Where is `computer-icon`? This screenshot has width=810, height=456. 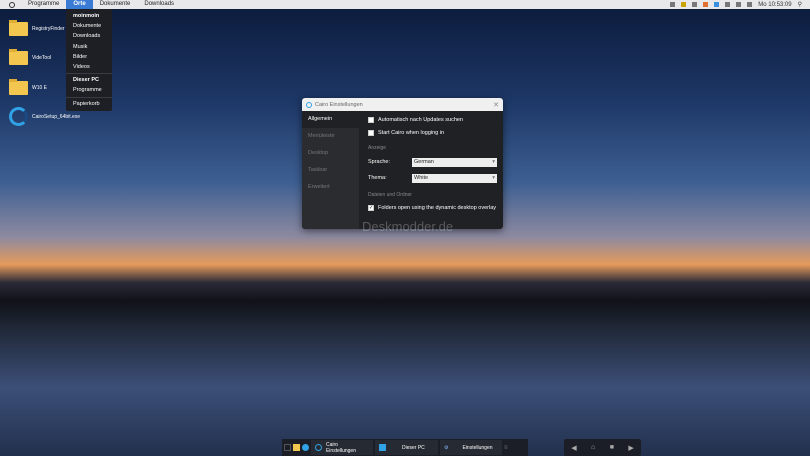
computer-icon is located at coordinates (382, 447).